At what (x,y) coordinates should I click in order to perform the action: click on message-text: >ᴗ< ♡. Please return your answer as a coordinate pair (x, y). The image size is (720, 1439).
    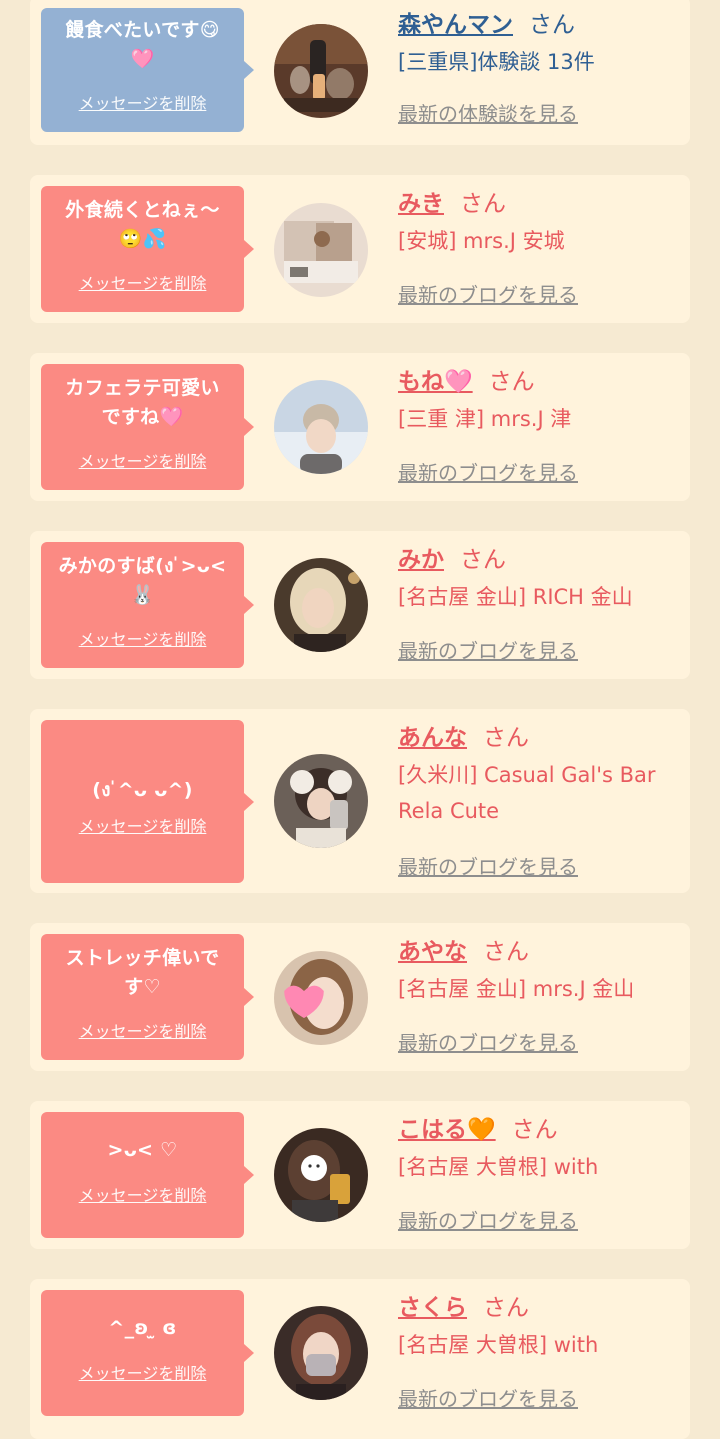
    Looking at the image, I should click on (142, 1150).